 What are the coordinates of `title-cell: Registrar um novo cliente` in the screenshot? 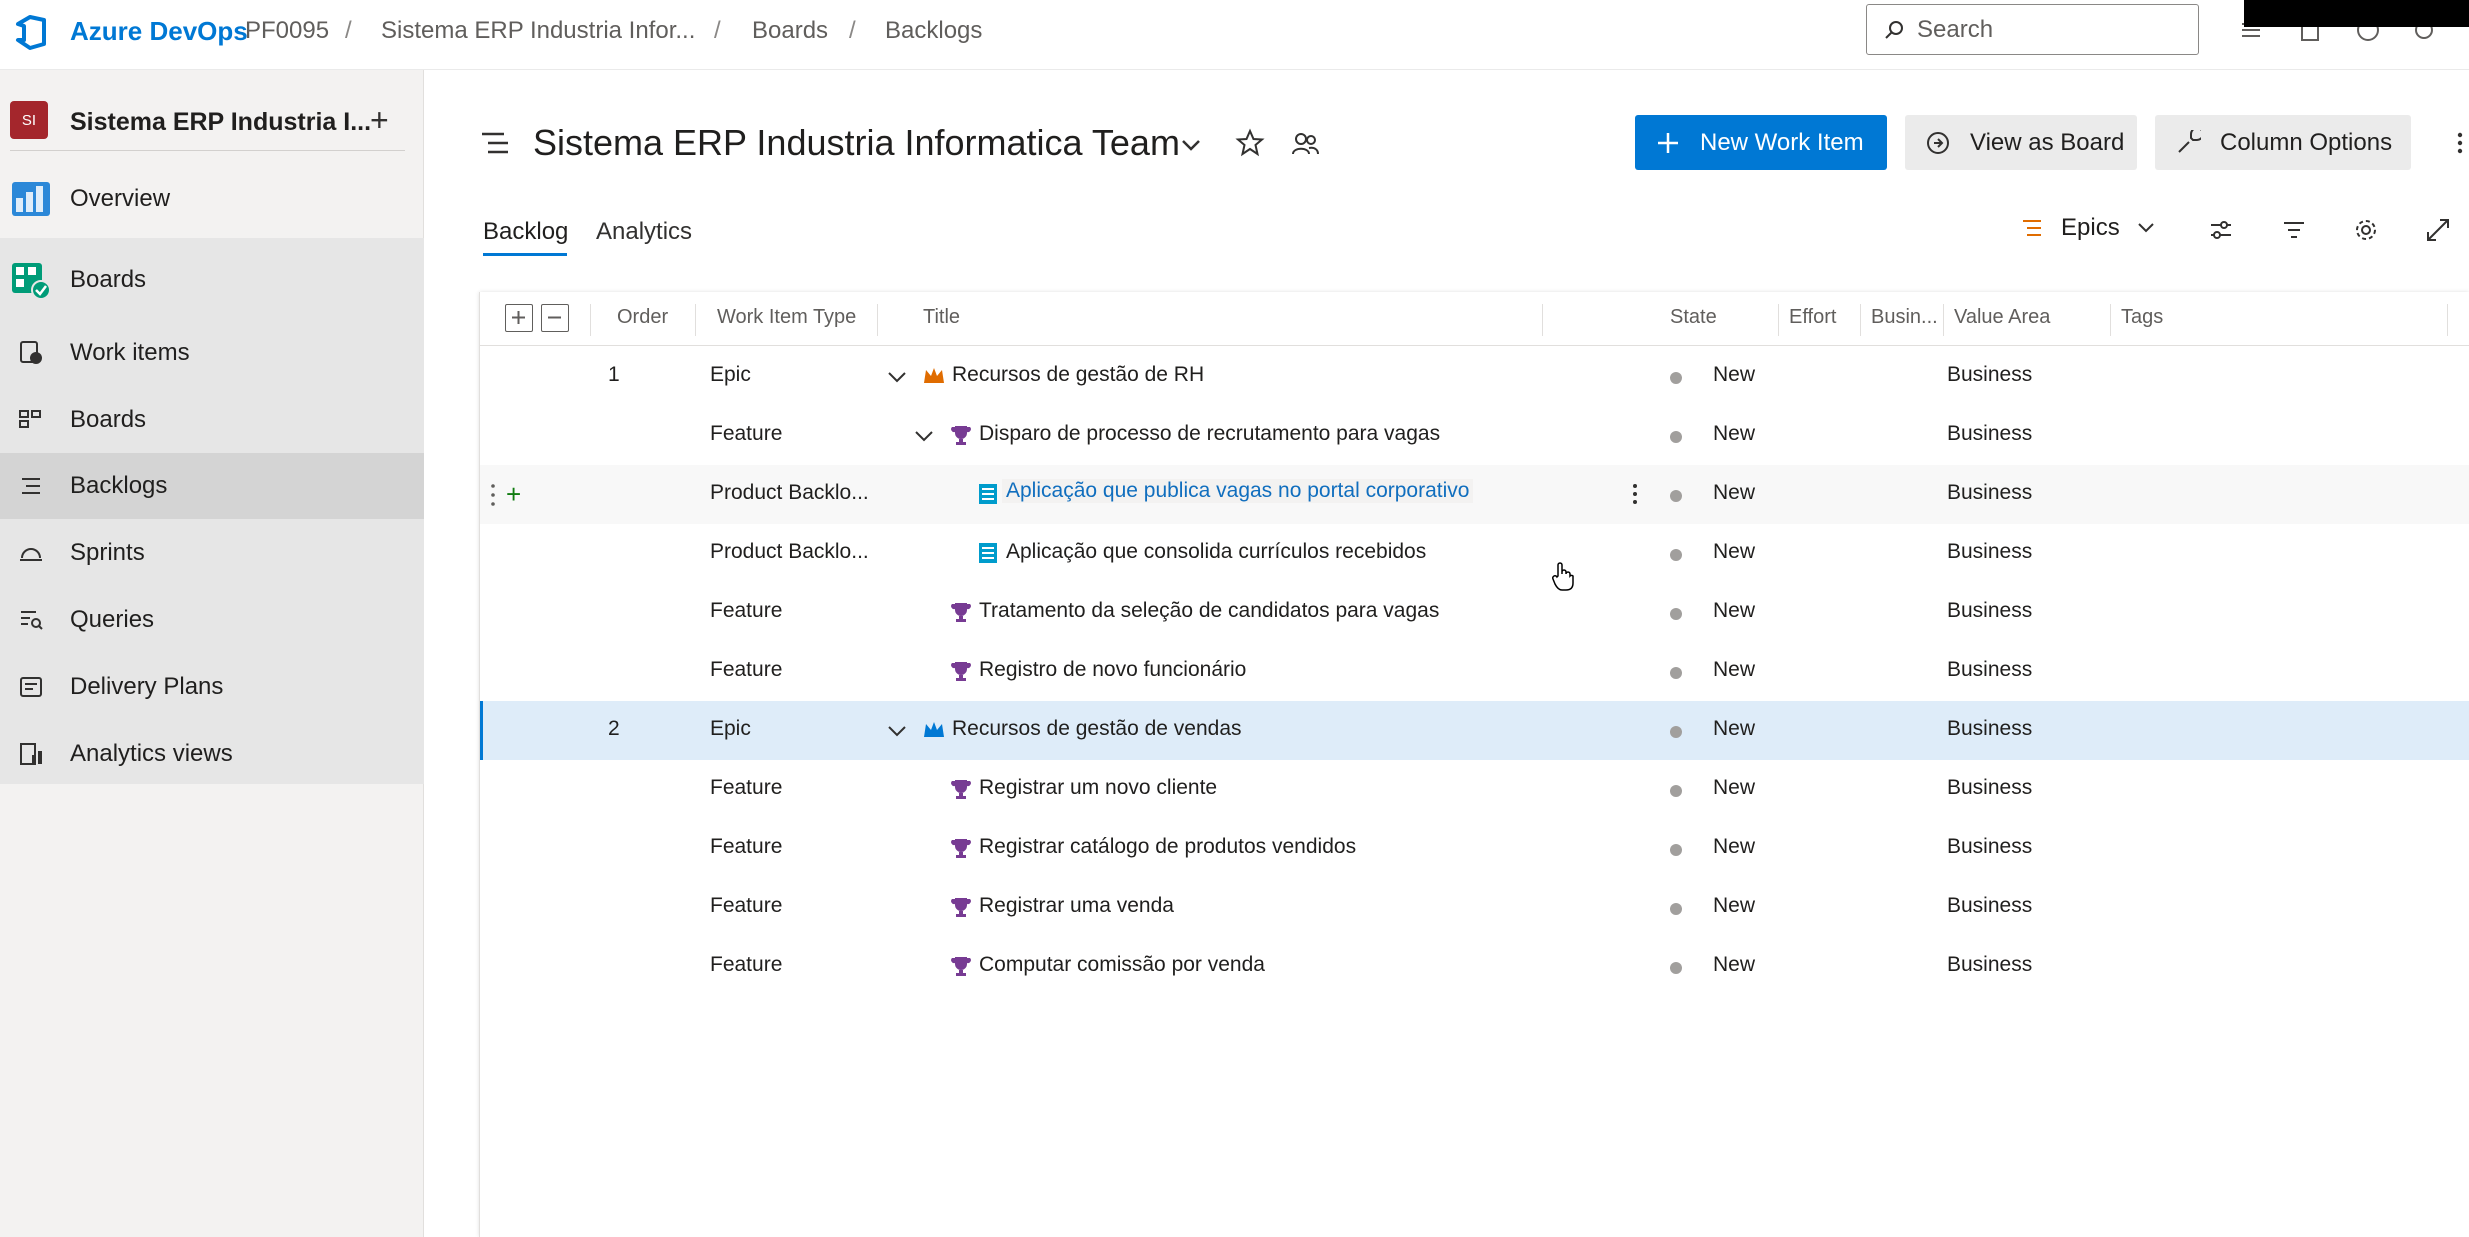 It's located at (1098, 788).